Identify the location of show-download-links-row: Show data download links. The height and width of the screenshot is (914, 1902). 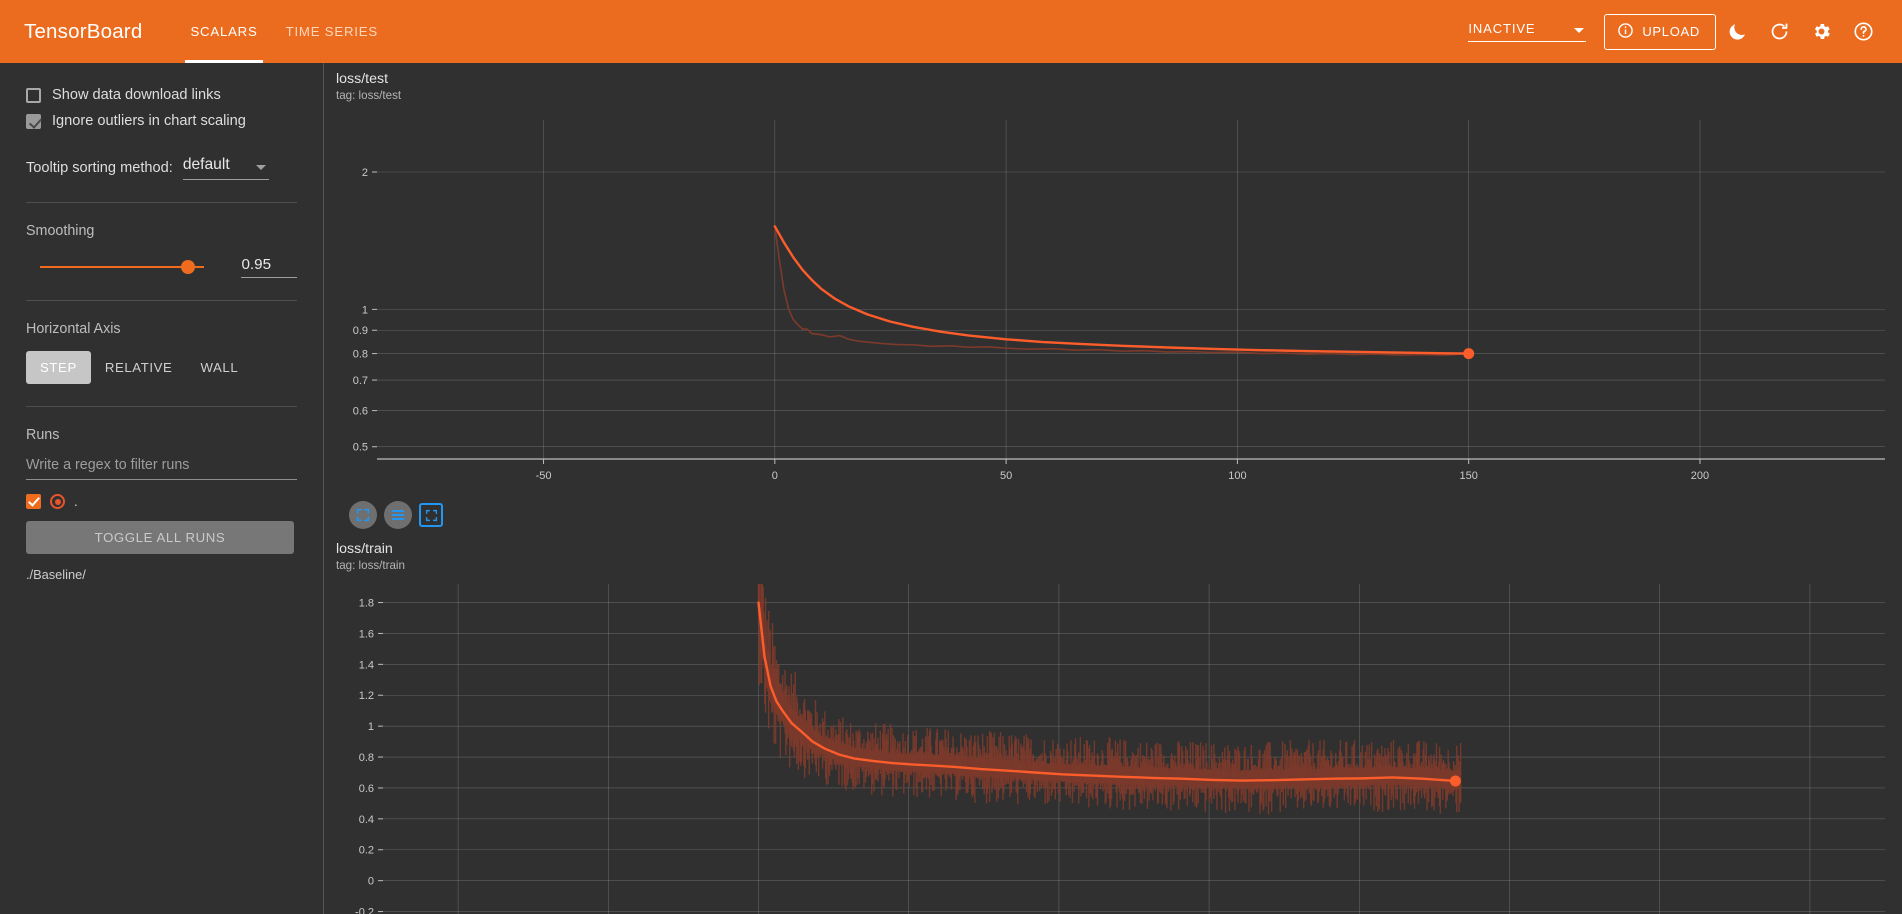
(161, 95).